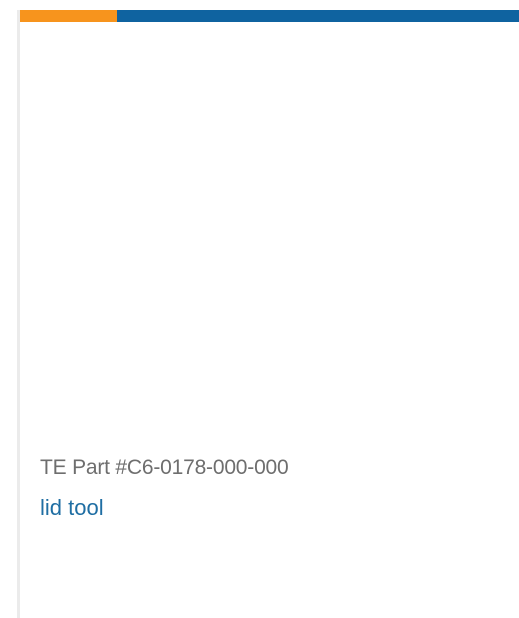  I want to click on accent-bar-blue-segment, so click(318, 16).